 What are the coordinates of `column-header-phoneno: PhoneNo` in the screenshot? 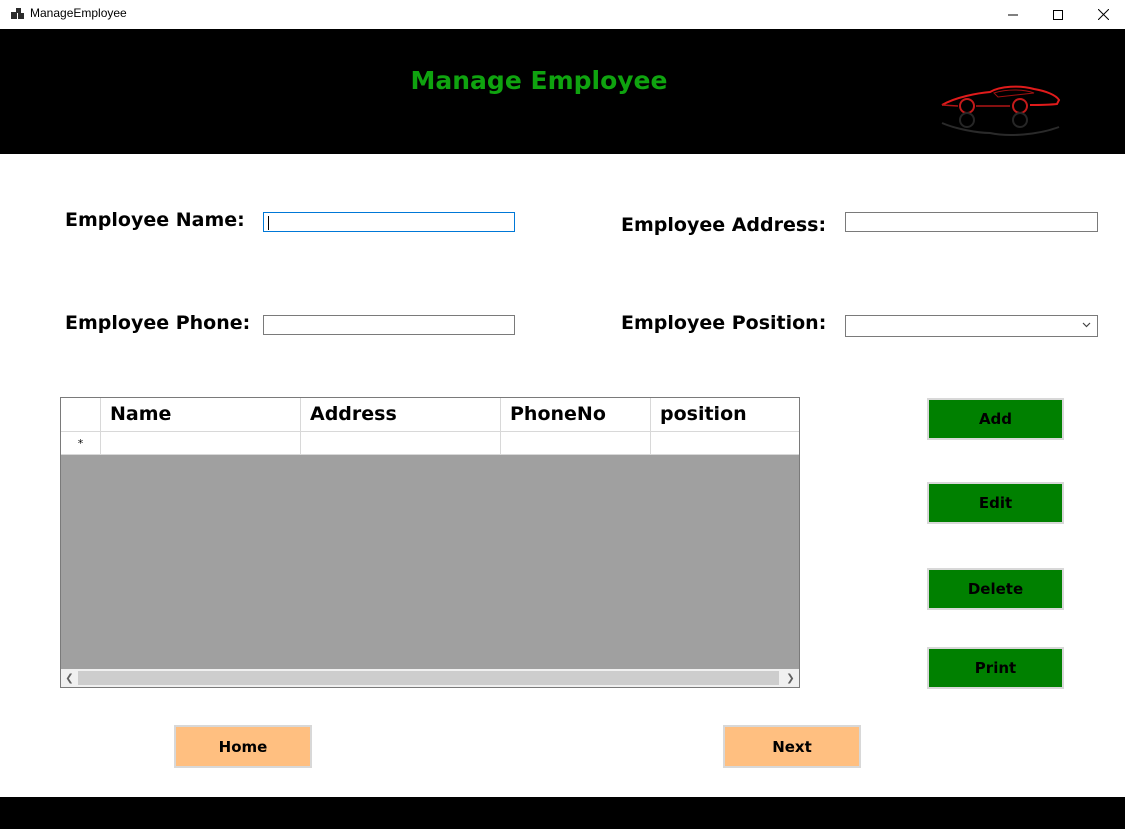 It's located at (576, 414).